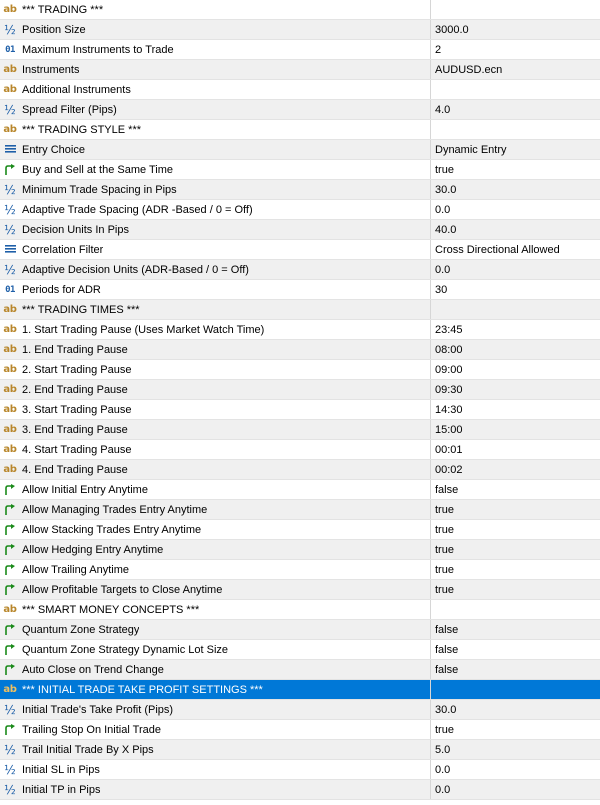 Image resolution: width=600 pixels, height=805 pixels. Describe the element at coordinates (515, 29) in the screenshot. I see `param-value-cell: 3000.0` at that location.